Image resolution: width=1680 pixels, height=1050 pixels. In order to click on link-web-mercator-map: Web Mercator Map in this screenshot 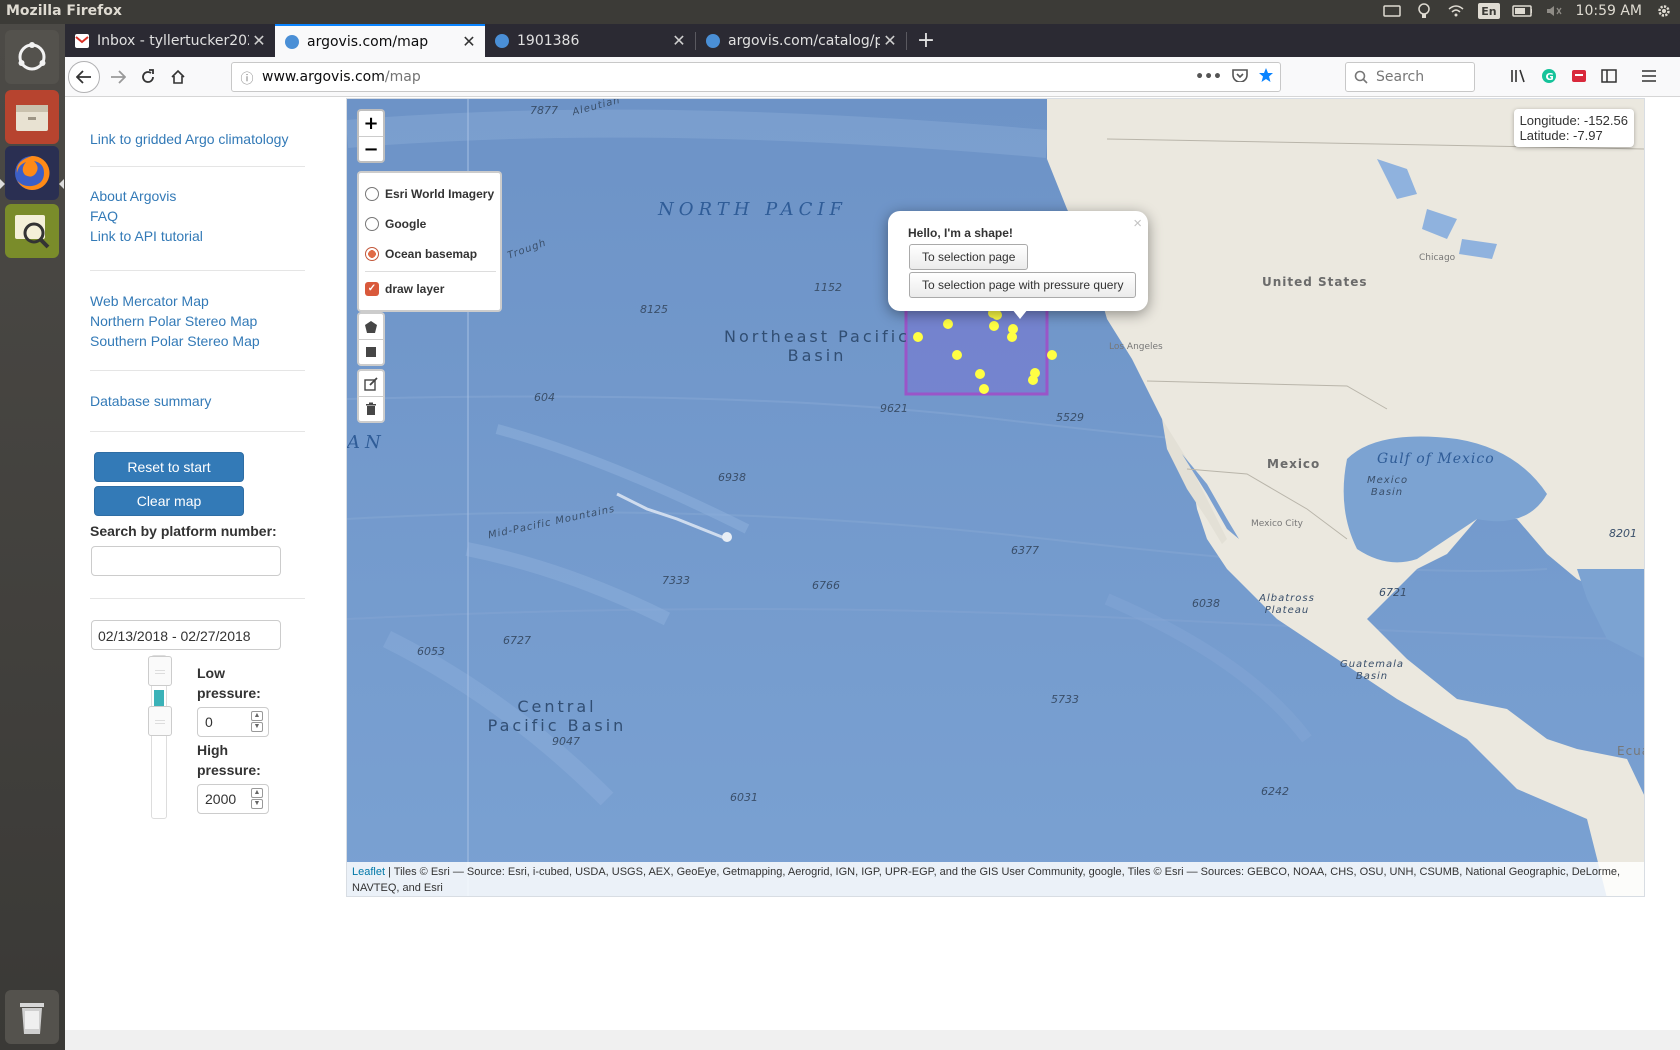, I will do `click(149, 301)`.